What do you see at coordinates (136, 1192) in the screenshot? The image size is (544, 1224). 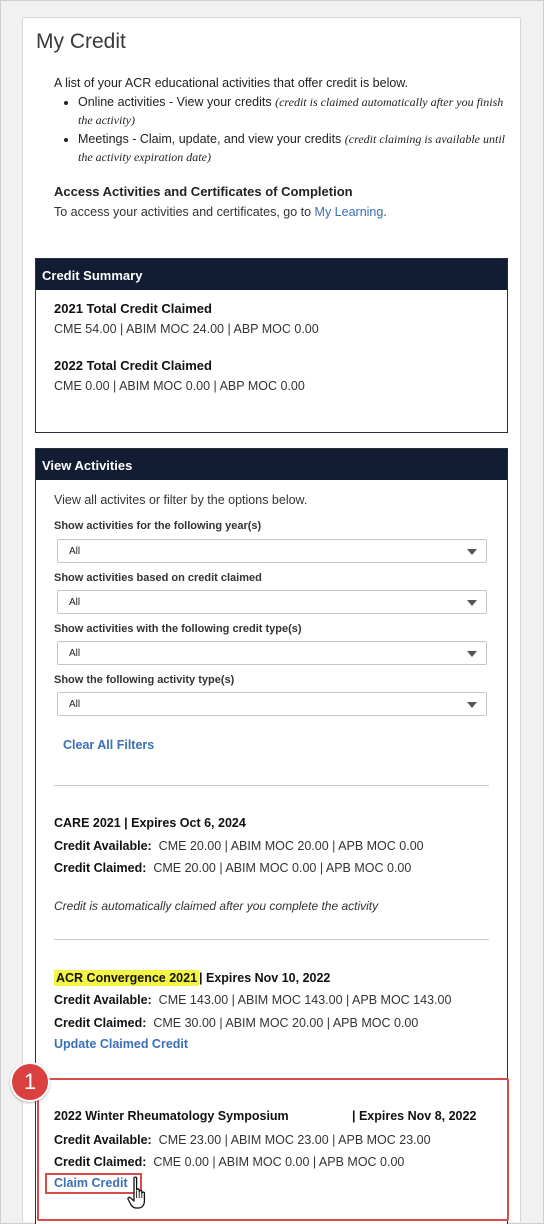 I see `hand-pointer-icon` at bounding box center [136, 1192].